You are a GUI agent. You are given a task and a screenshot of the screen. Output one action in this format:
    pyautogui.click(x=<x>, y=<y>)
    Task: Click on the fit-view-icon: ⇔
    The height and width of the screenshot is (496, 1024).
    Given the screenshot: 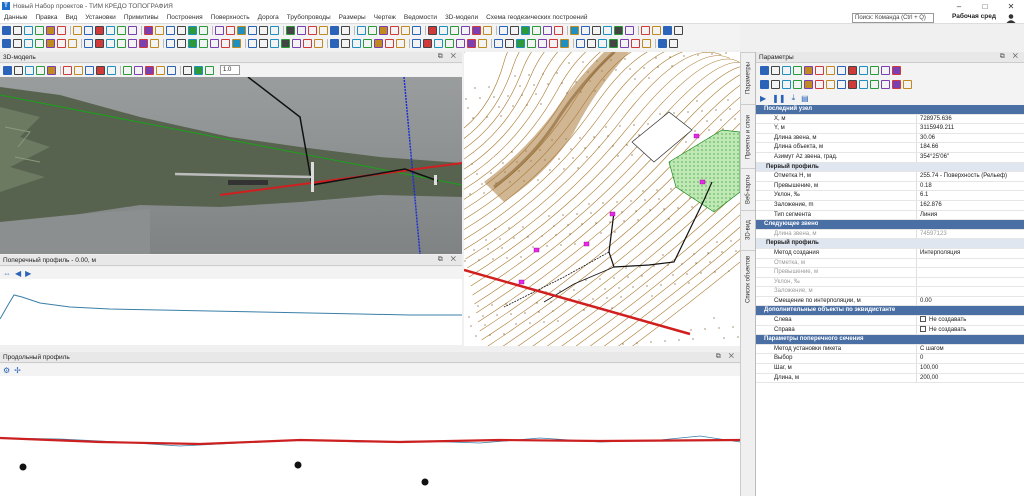 What is the action you would take?
    pyautogui.click(x=7, y=273)
    